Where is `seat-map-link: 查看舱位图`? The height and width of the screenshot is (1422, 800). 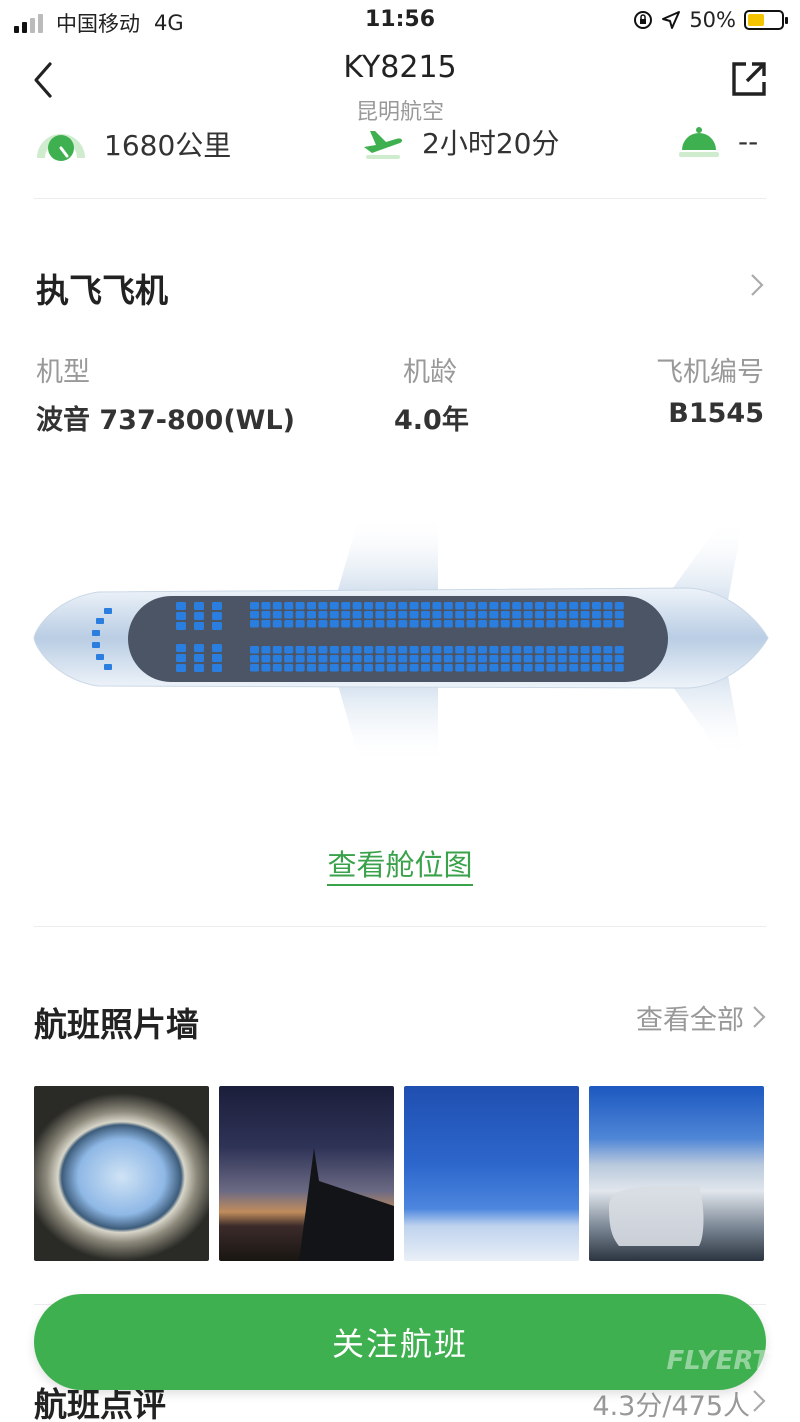 seat-map-link: 查看舱位图 is located at coordinates (400, 864).